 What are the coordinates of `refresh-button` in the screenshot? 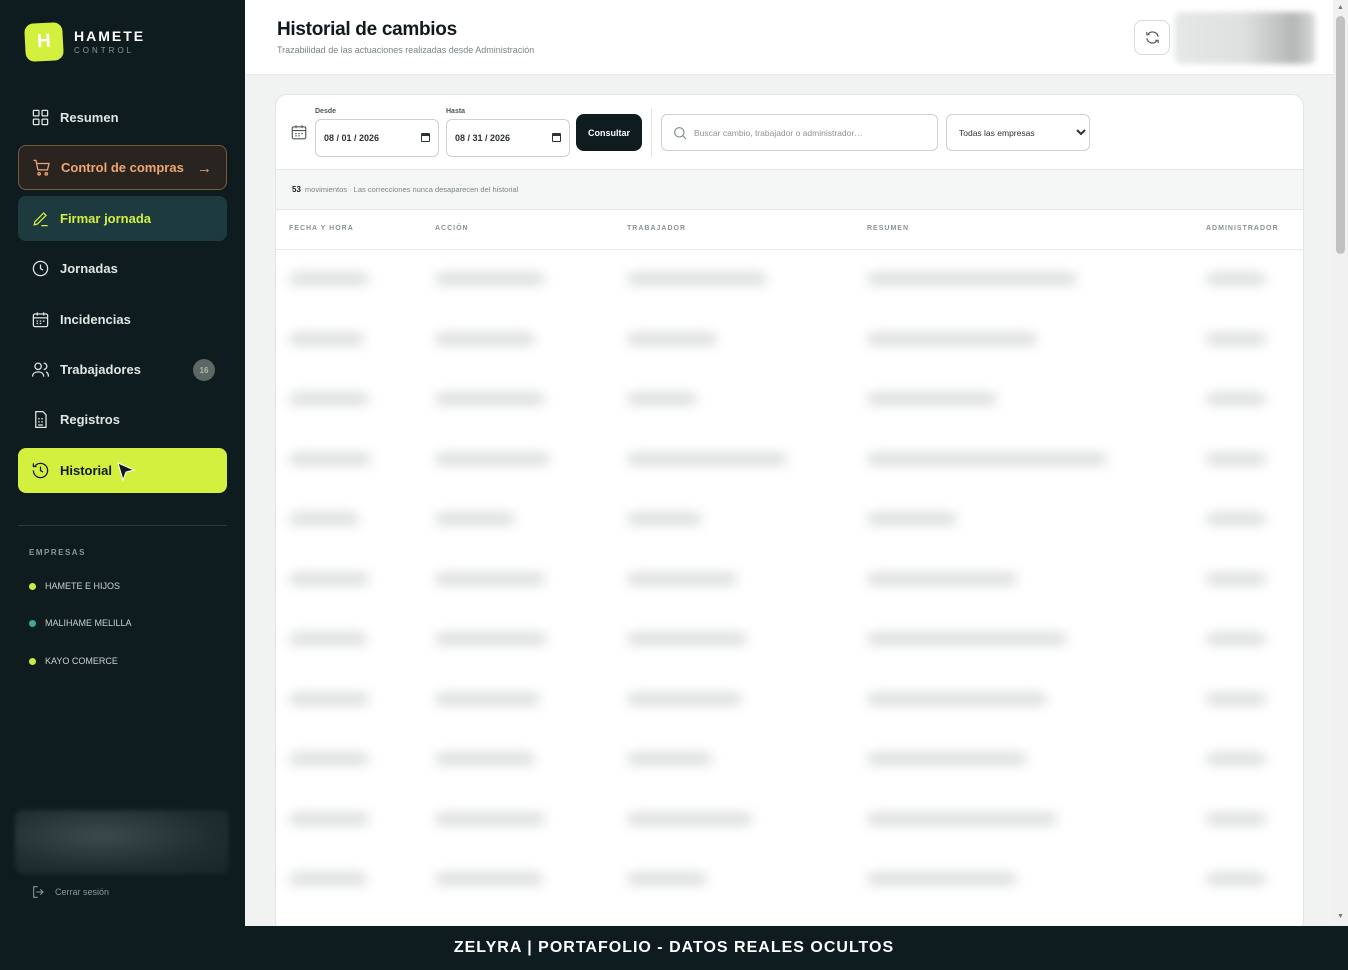 It's located at (1152, 37).